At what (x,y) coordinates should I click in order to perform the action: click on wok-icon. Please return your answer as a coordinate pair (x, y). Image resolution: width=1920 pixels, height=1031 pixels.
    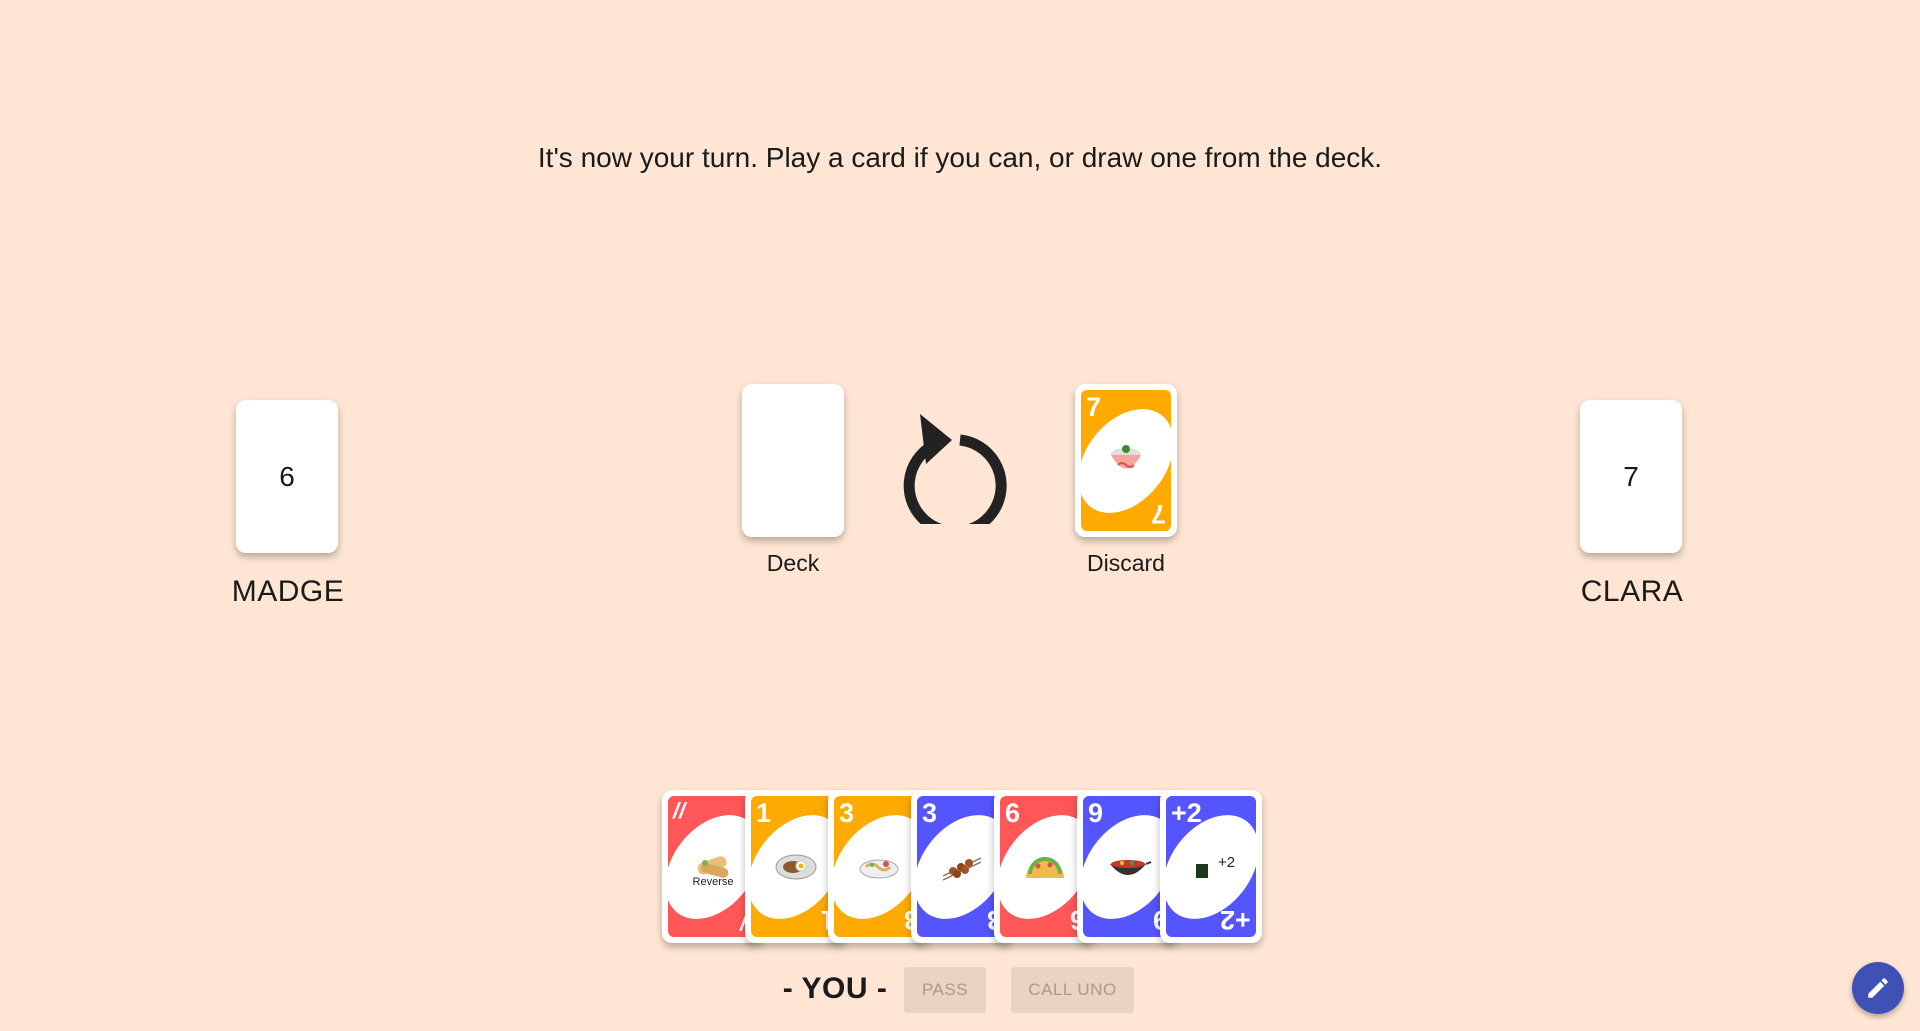
    Looking at the image, I should click on (1131, 867).